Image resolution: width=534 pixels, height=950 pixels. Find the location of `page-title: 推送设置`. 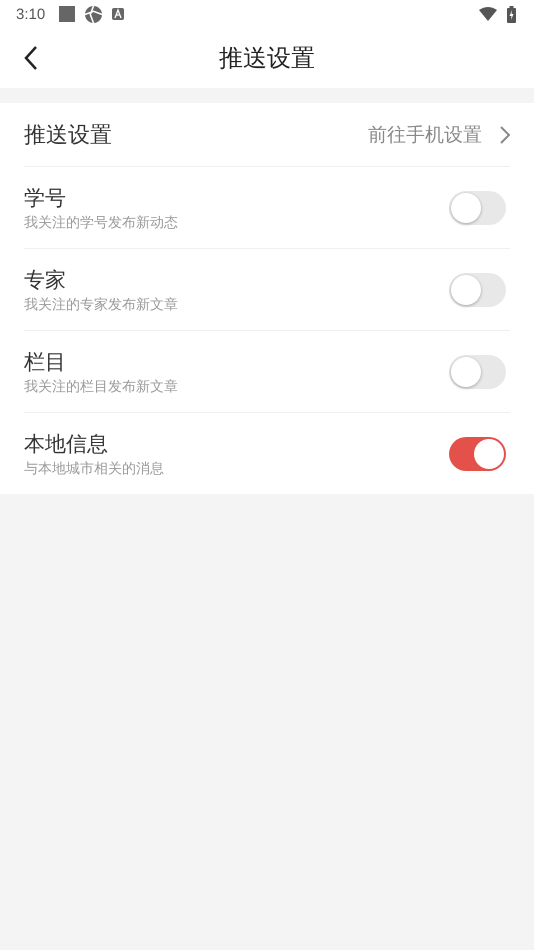

page-title: 推送设置 is located at coordinates (267, 58).